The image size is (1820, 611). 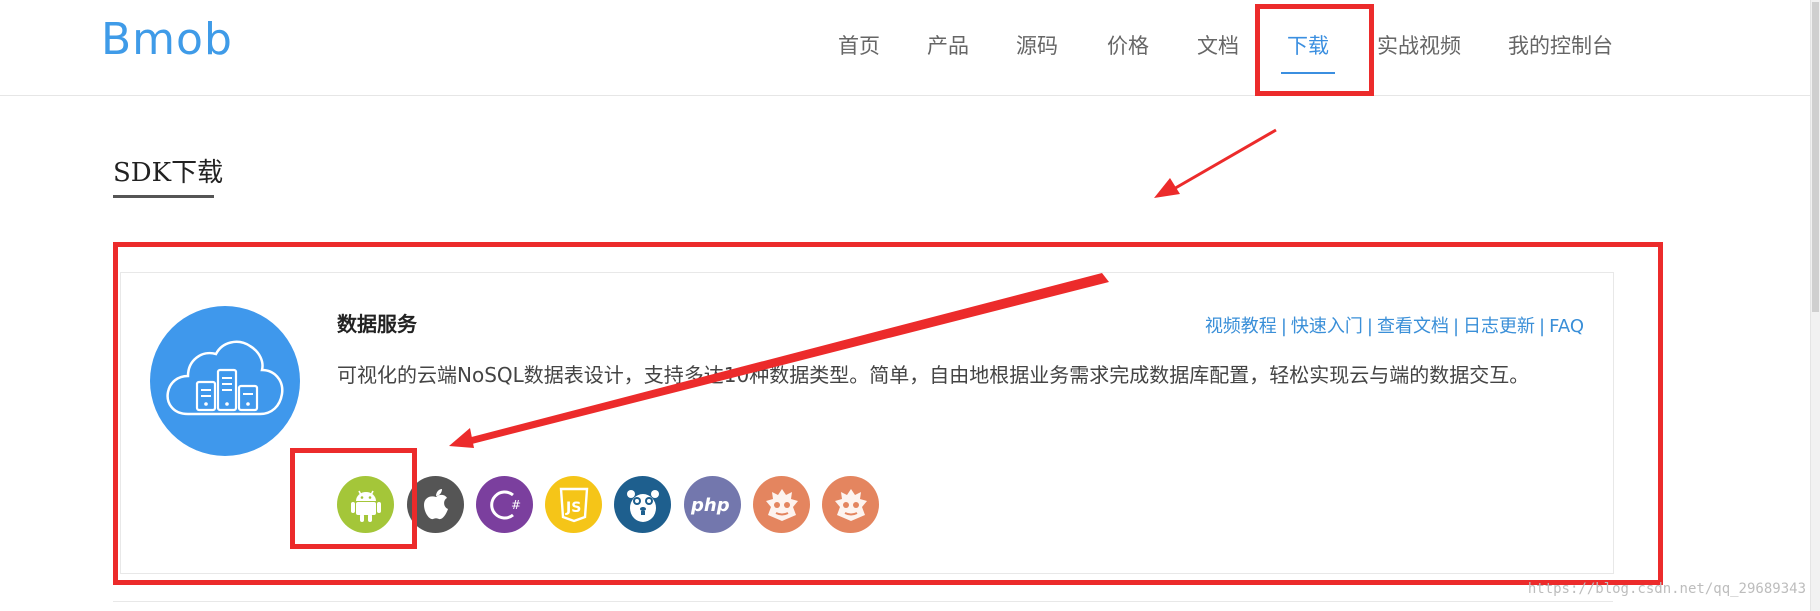 I want to click on scrollbar-thumb, so click(x=1815, y=157).